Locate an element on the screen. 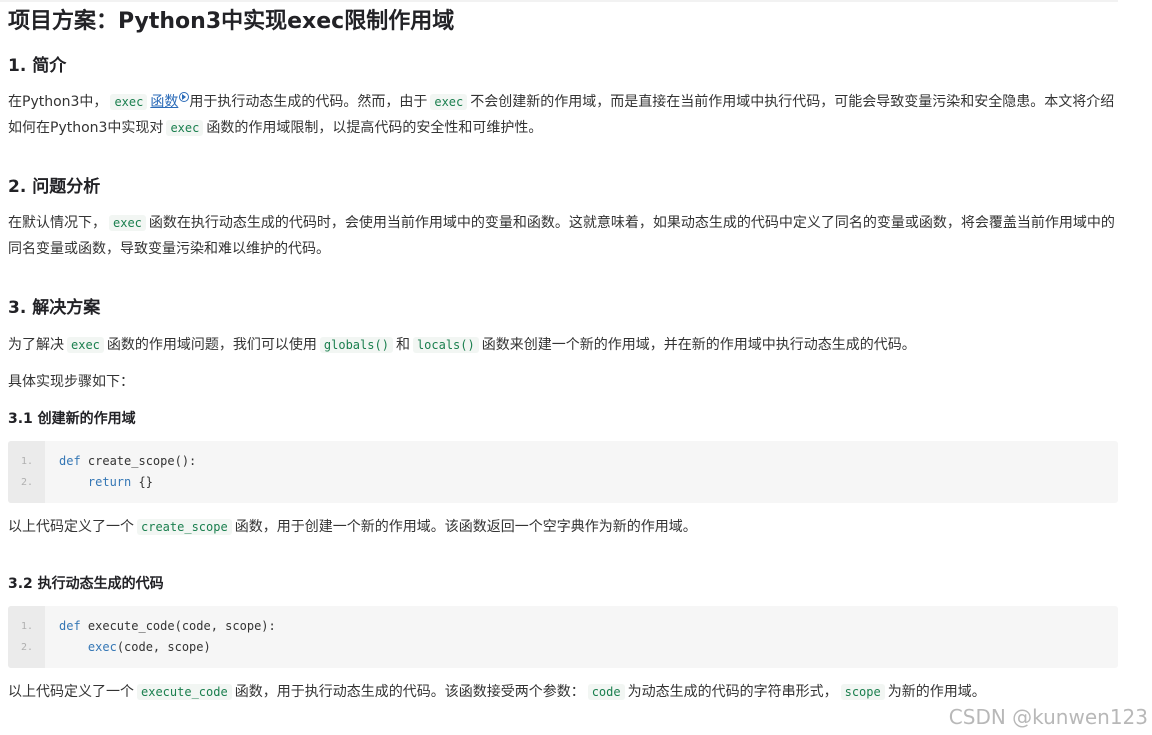 The height and width of the screenshot is (735, 1152). inline-code: locals() is located at coordinates (445, 345).